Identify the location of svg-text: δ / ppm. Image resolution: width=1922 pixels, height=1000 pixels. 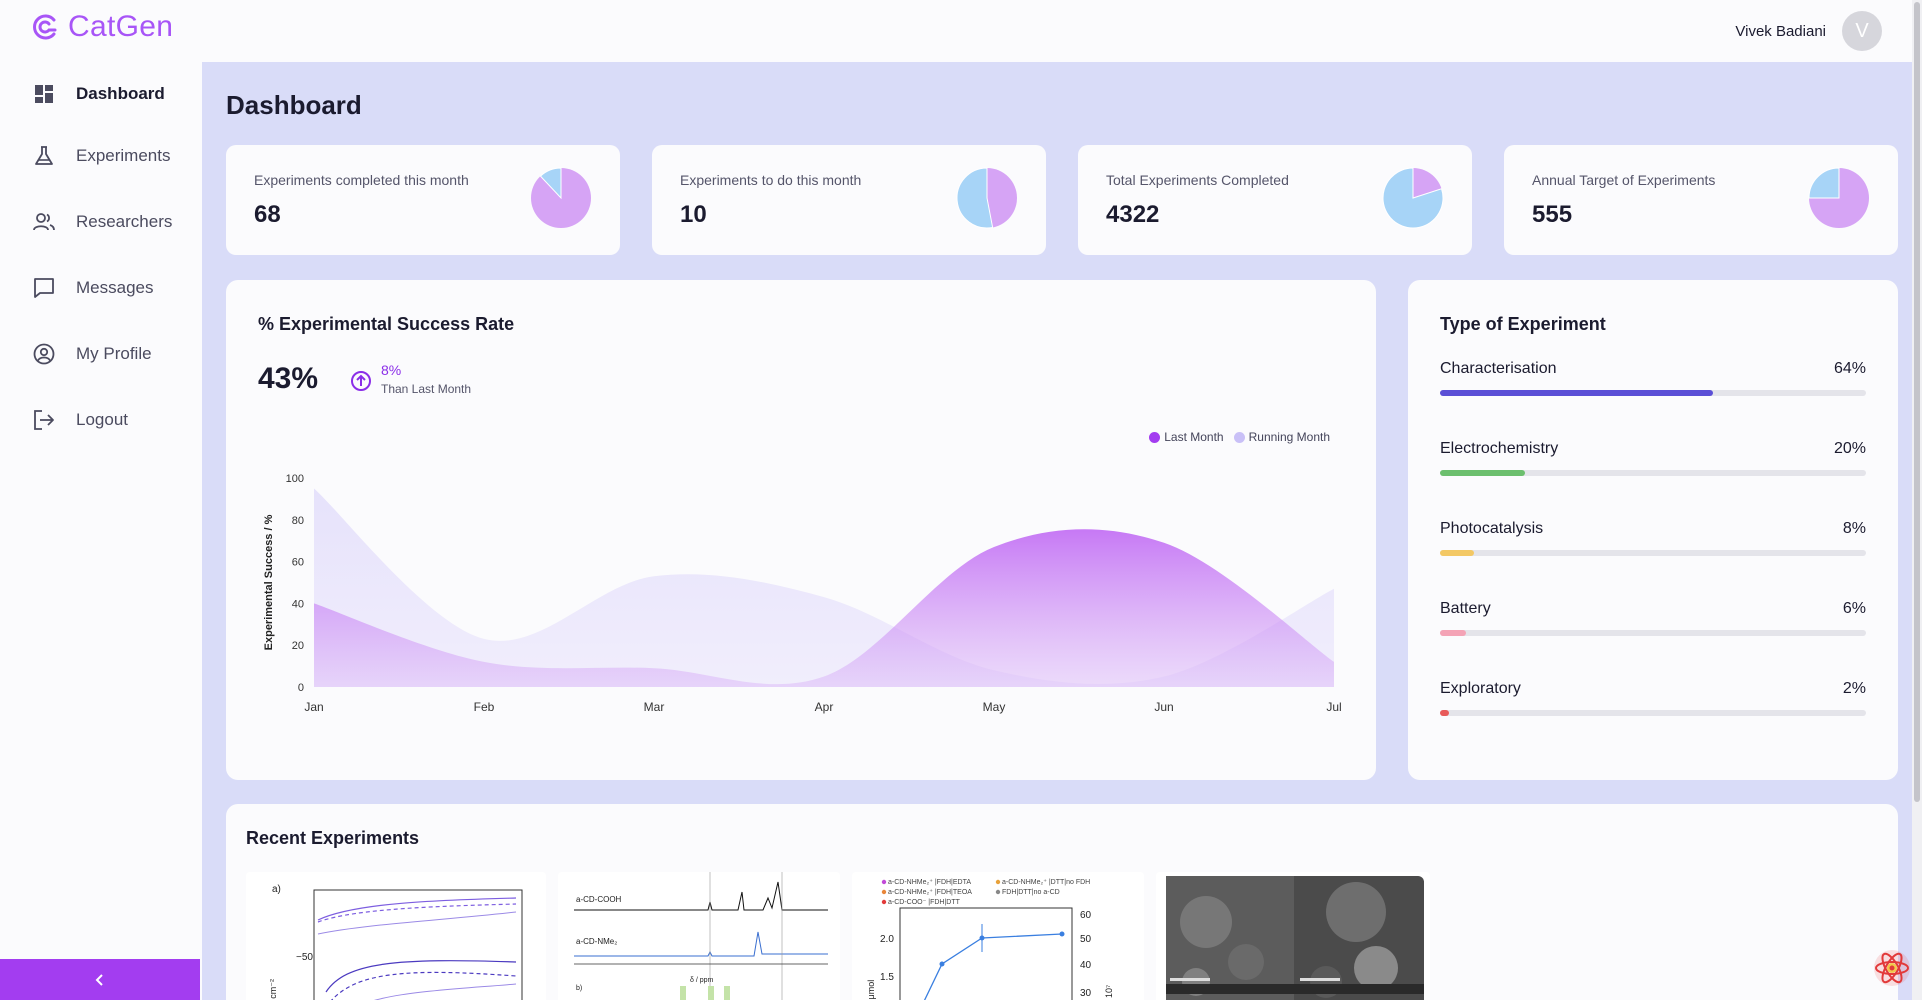
(702, 980).